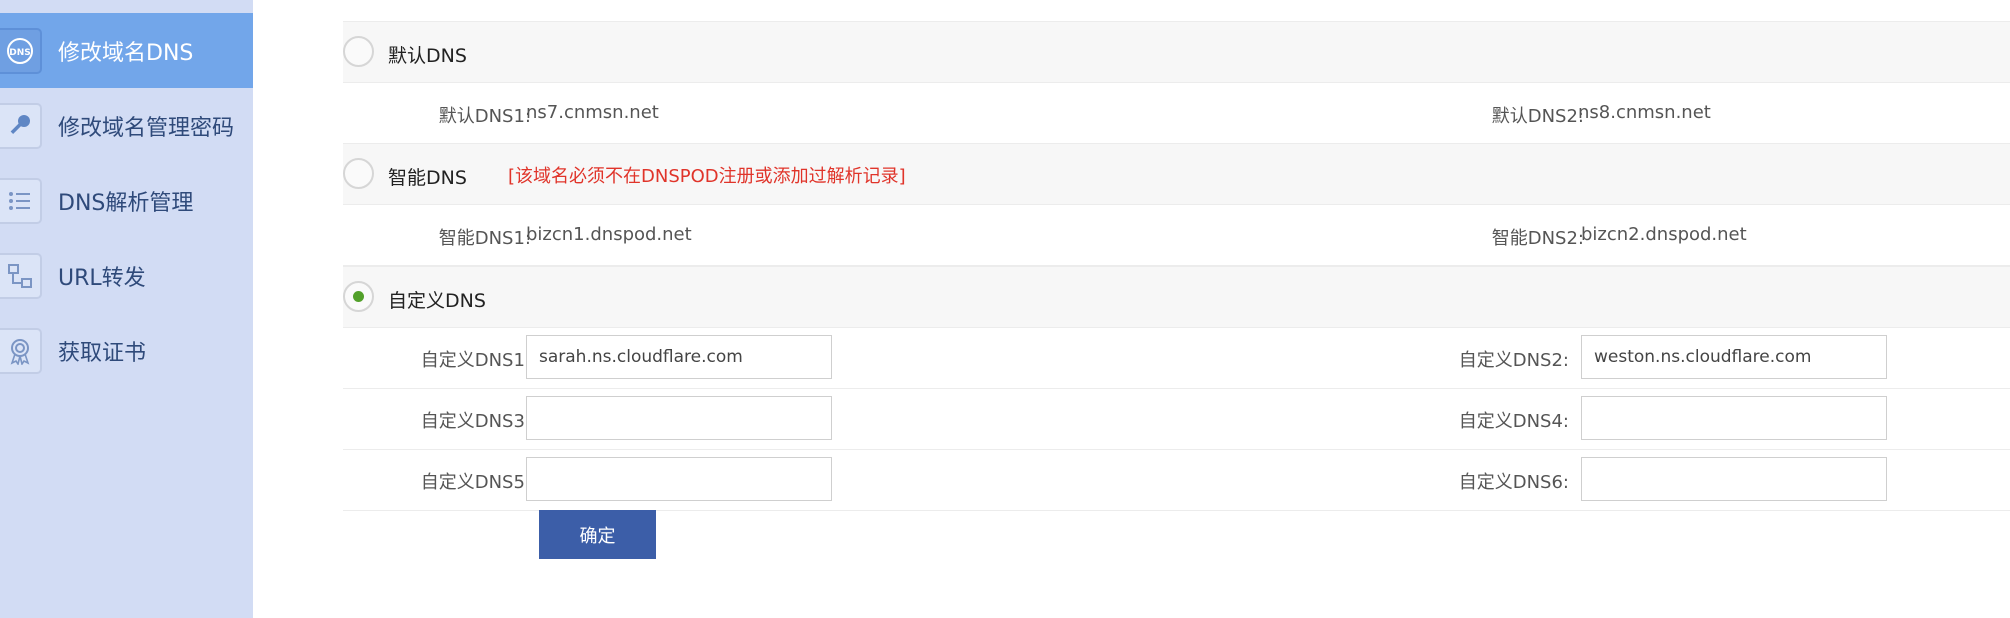 The height and width of the screenshot is (618, 2010). What do you see at coordinates (1644, 112) in the screenshot?
I see `default-dns2-value: ns8.cnmsn.net` at bounding box center [1644, 112].